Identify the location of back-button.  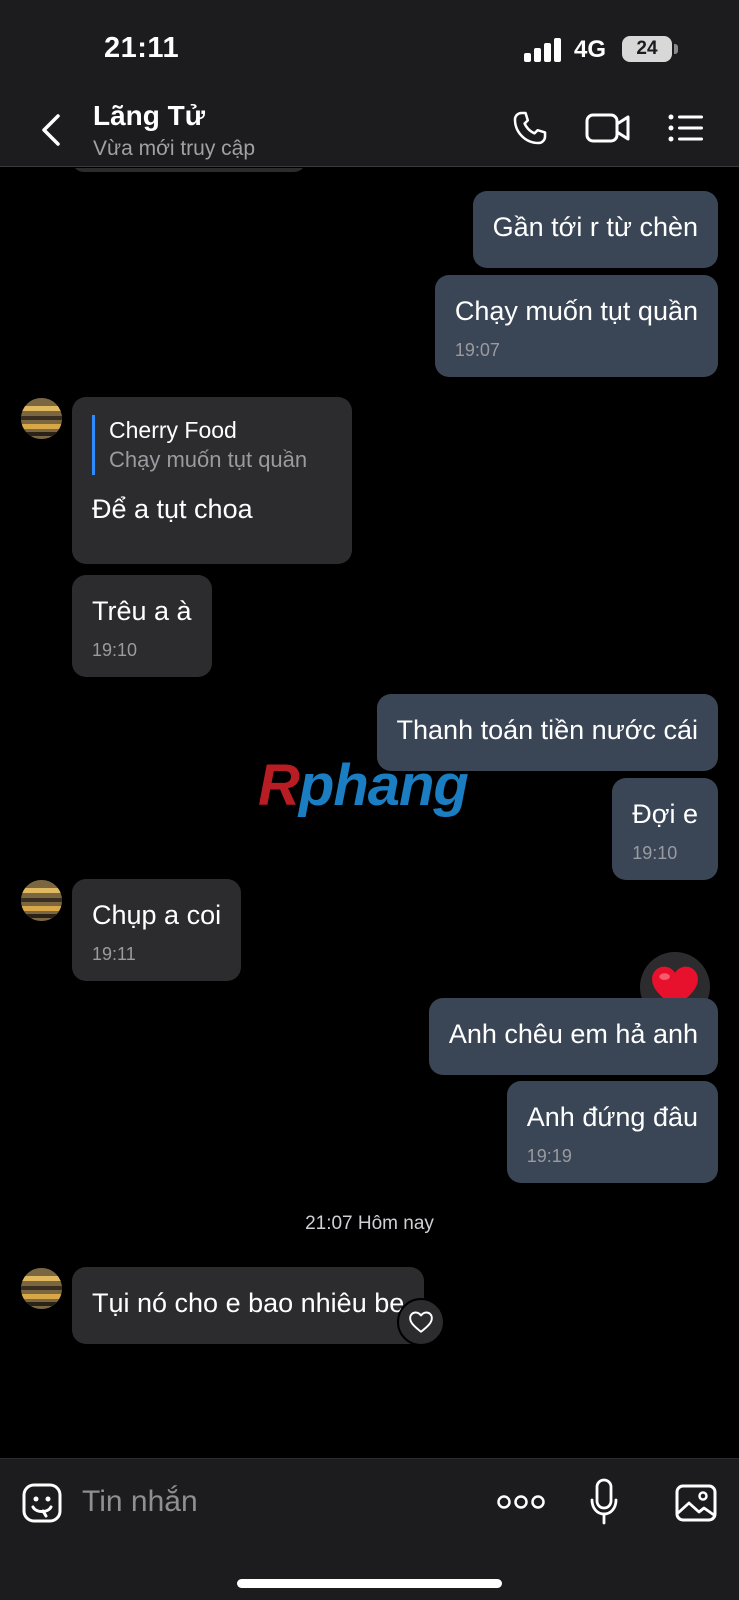
(51, 130).